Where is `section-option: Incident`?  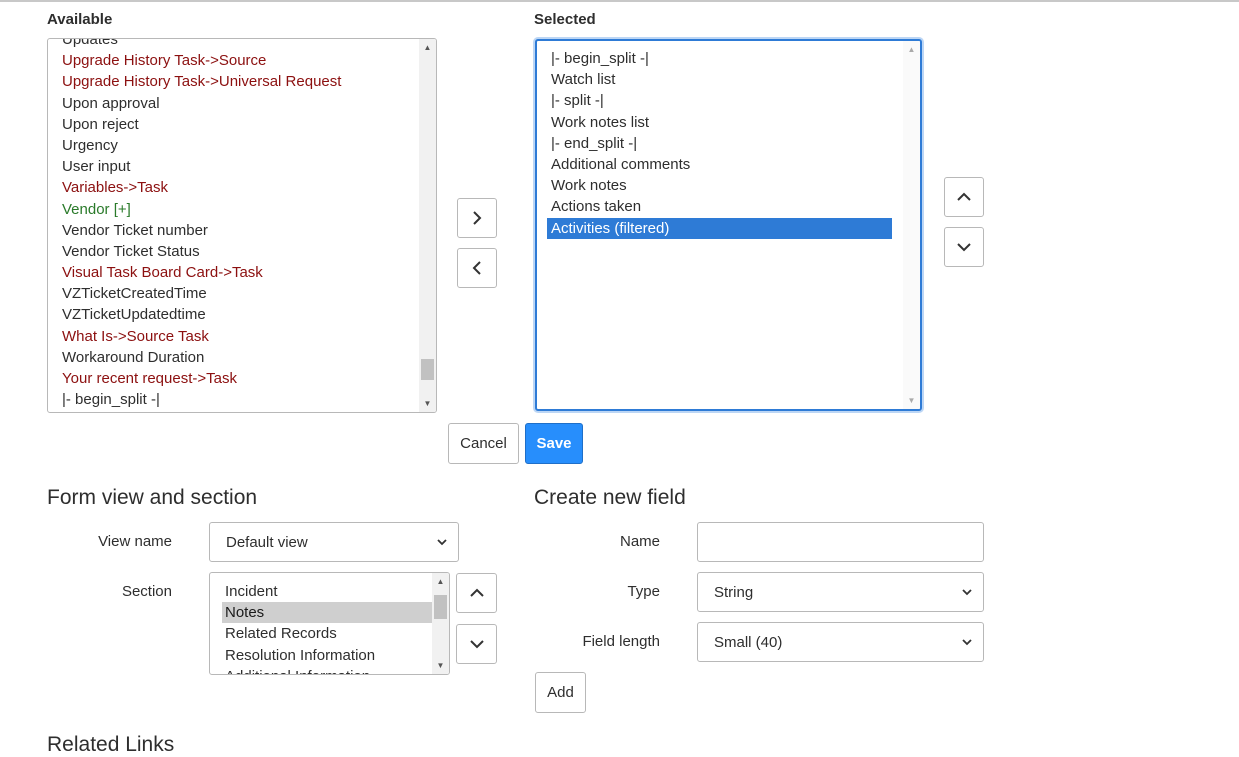
section-option: Incident is located at coordinates (327, 591).